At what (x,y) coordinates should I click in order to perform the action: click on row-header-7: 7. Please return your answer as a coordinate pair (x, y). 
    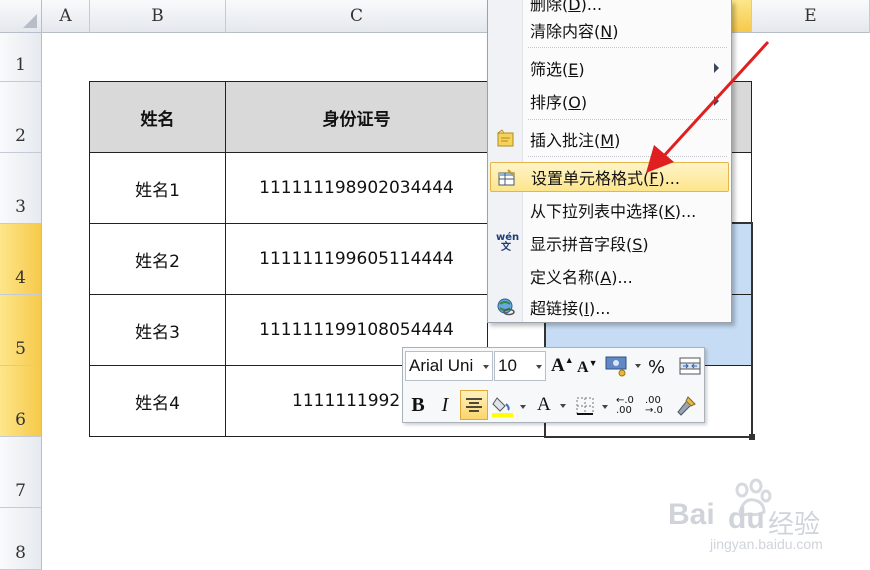
    Looking at the image, I should click on (21, 472).